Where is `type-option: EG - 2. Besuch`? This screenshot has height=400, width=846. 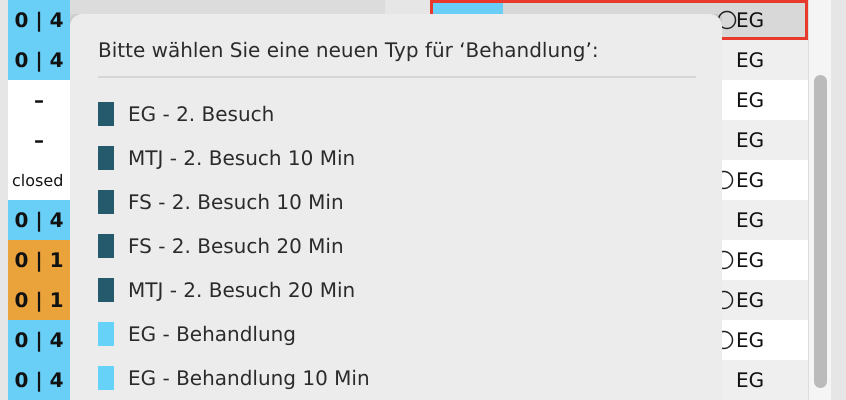
type-option: EG - 2. Besuch is located at coordinates (201, 114).